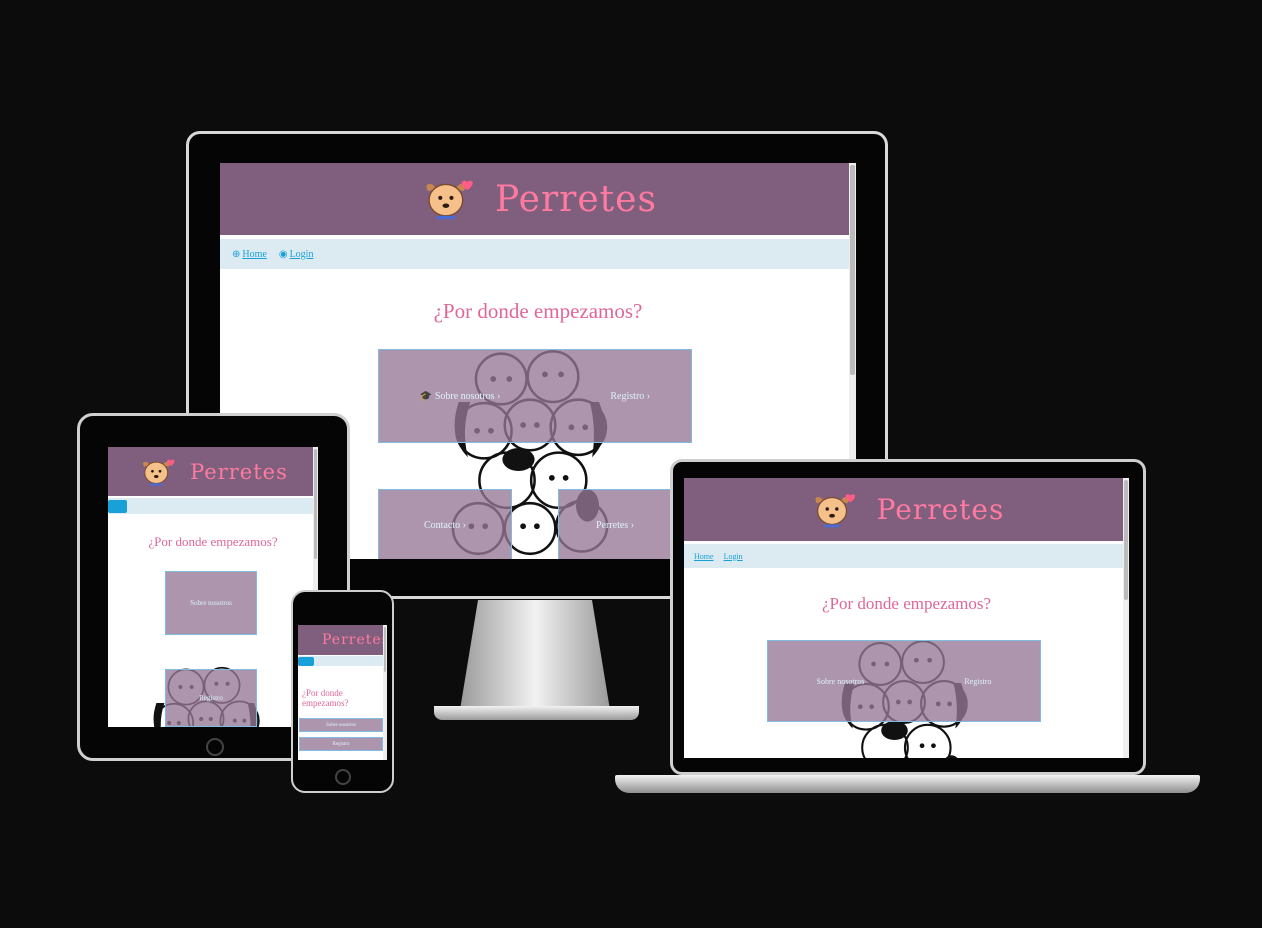  What do you see at coordinates (536, 713) in the screenshot?
I see `monitor-base` at bounding box center [536, 713].